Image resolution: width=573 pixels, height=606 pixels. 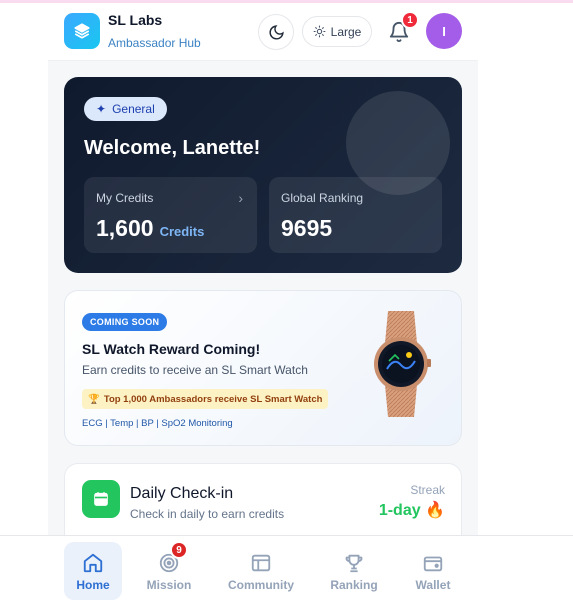 What do you see at coordinates (399, 510) in the screenshot?
I see `streak-value: 1-day` at bounding box center [399, 510].